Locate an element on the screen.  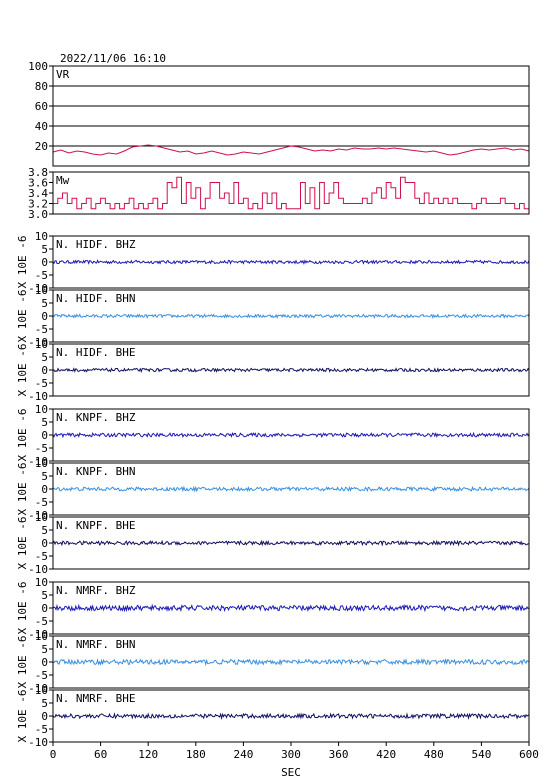
x-tick-label: 540 is located at coordinates (481, 754).